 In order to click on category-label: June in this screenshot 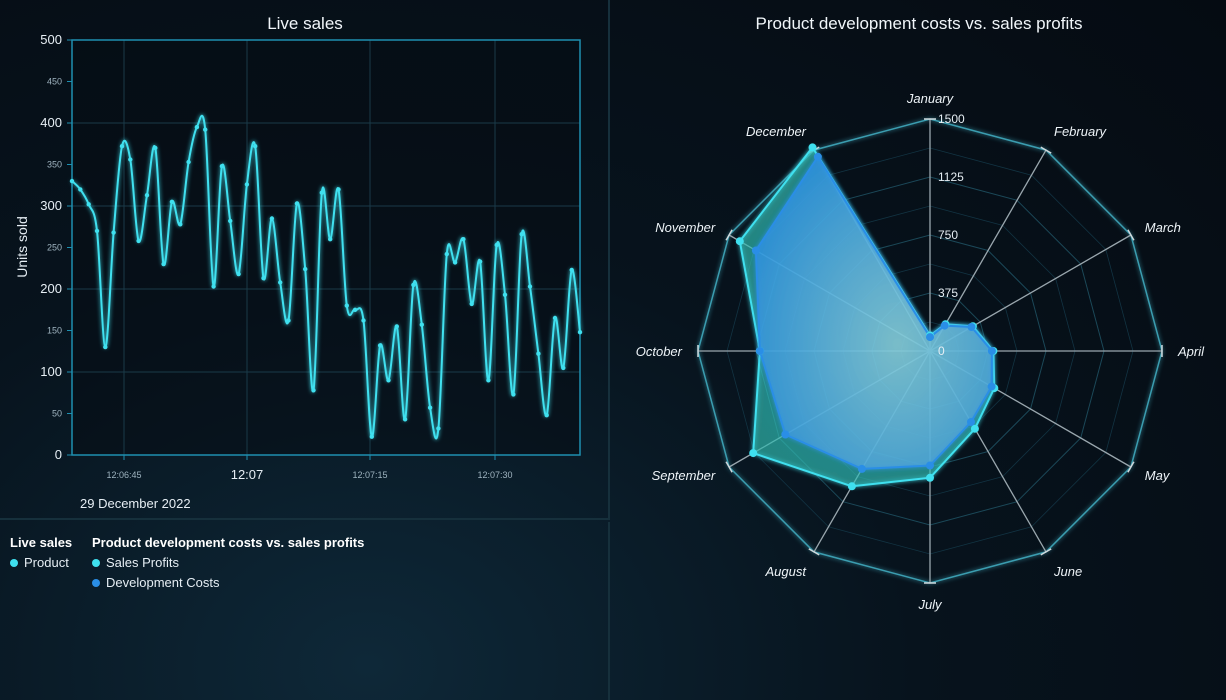, I will do `click(1067, 571)`.